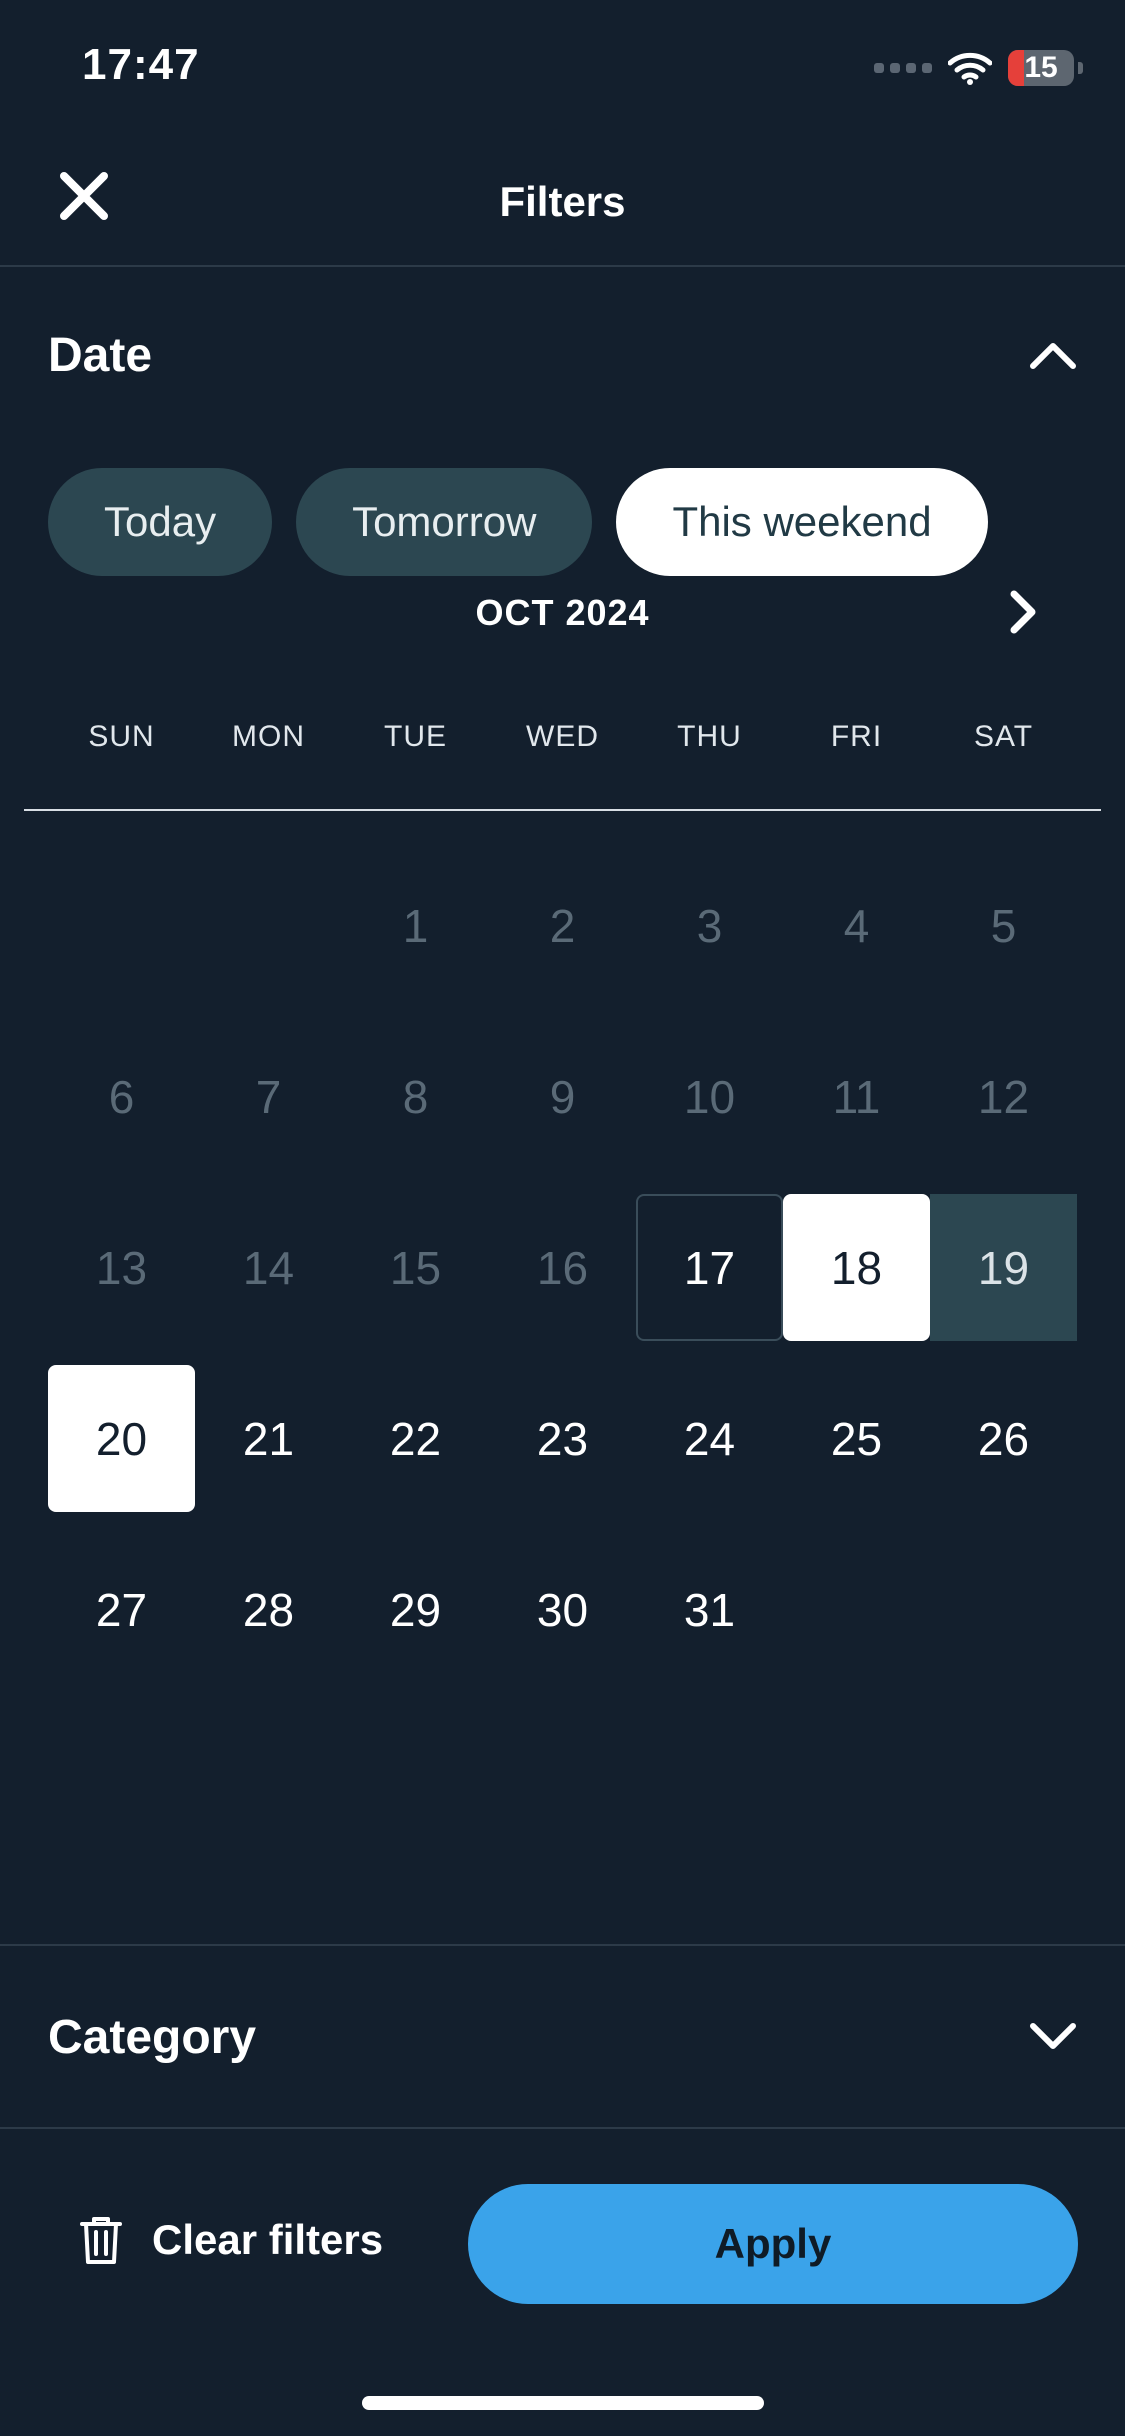  I want to click on calendar-day-number: 3, so click(709, 925).